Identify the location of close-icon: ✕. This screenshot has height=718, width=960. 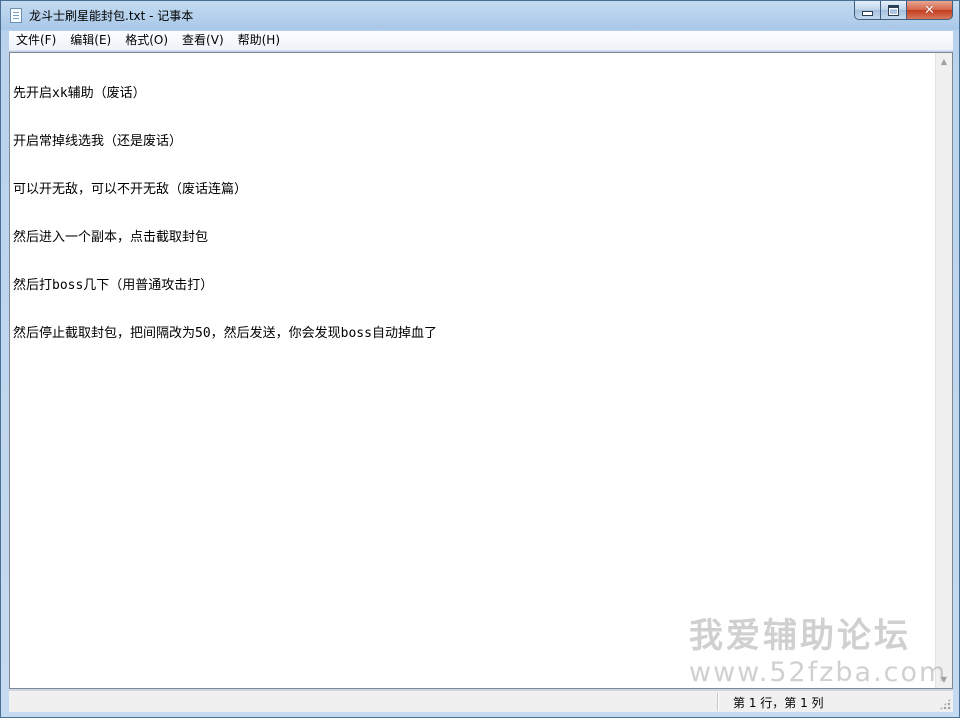
(929, 10).